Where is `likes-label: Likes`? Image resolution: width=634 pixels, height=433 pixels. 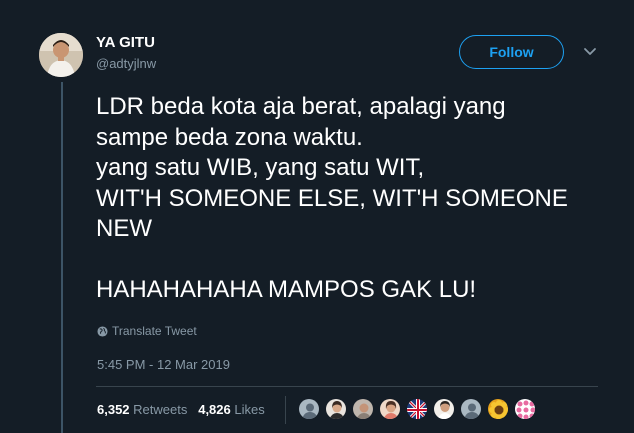 likes-label: Likes is located at coordinates (249, 409).